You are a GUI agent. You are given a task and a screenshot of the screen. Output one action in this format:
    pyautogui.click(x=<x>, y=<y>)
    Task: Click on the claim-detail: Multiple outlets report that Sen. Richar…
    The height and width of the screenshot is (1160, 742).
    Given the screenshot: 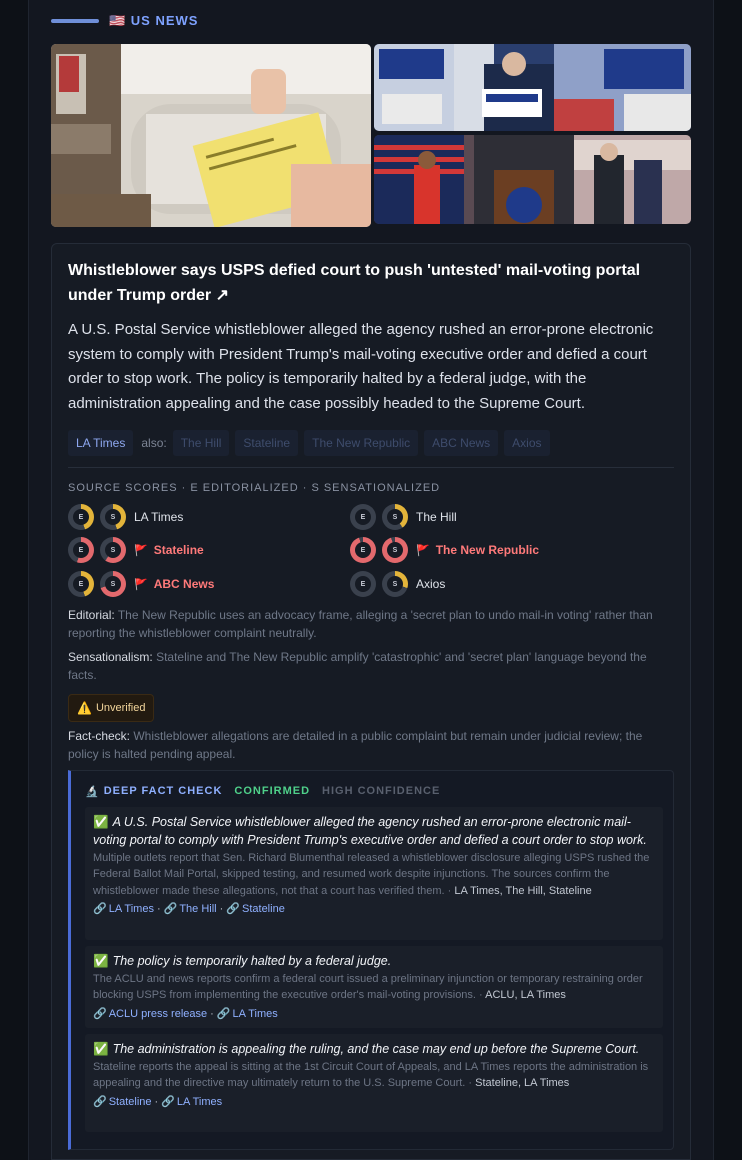 What is the action you would take?
    pyautogui.click(x=371, y=874)
    